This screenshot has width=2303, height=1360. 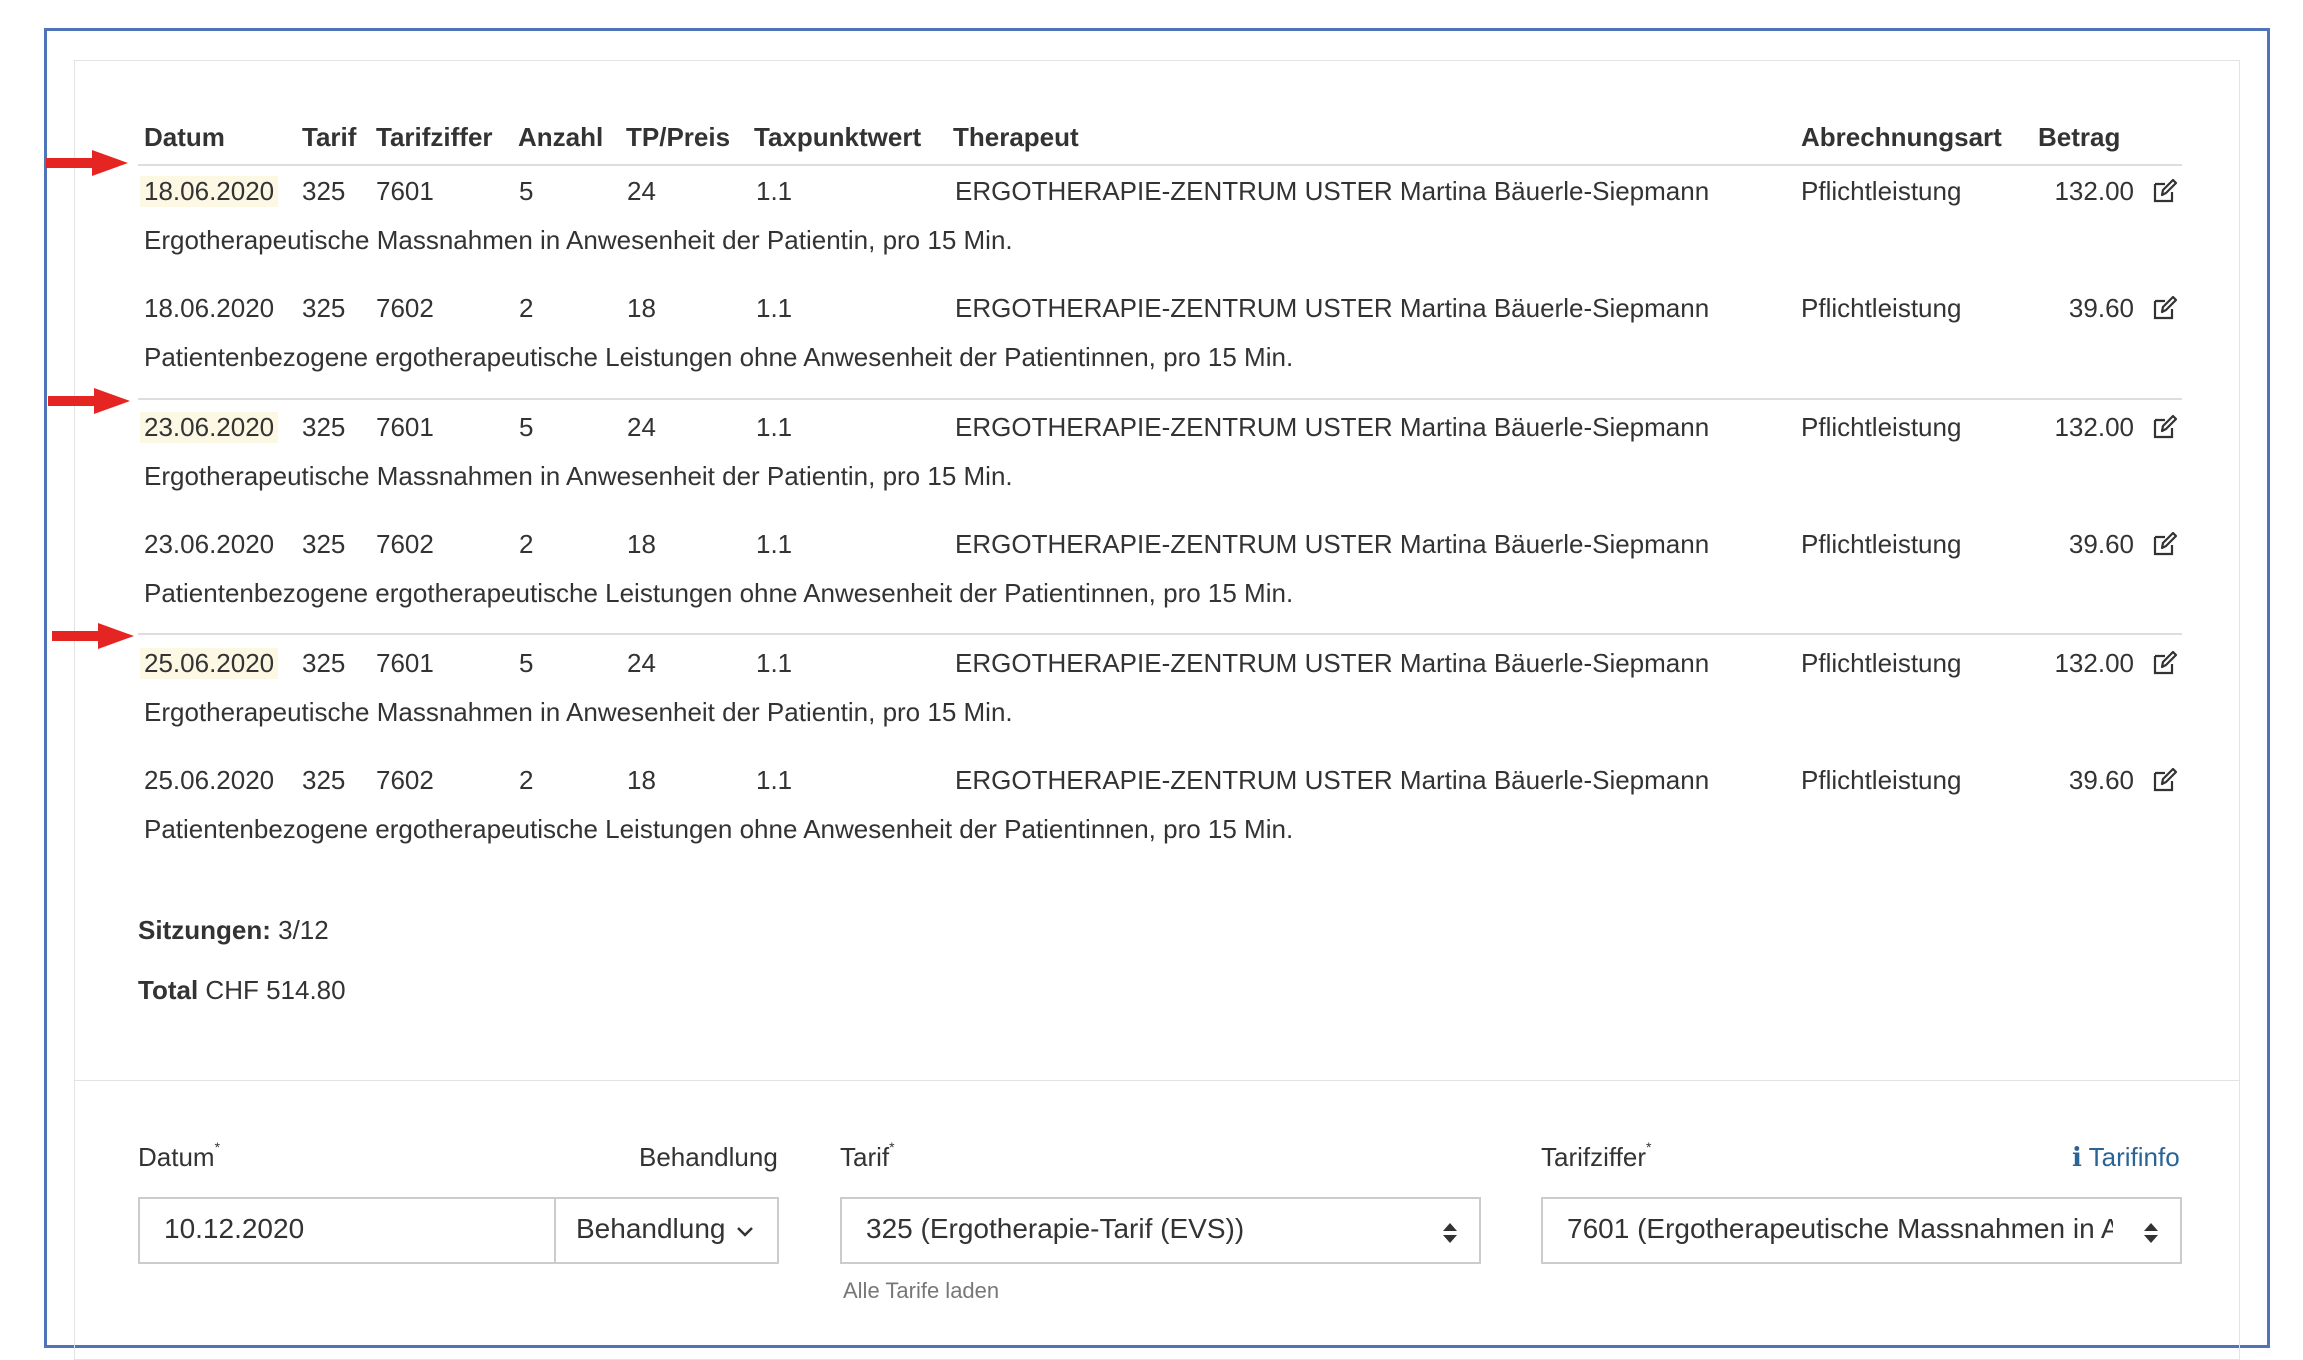 I want to click on sitzungen-value: 3/12, so click(x=303, y=930).